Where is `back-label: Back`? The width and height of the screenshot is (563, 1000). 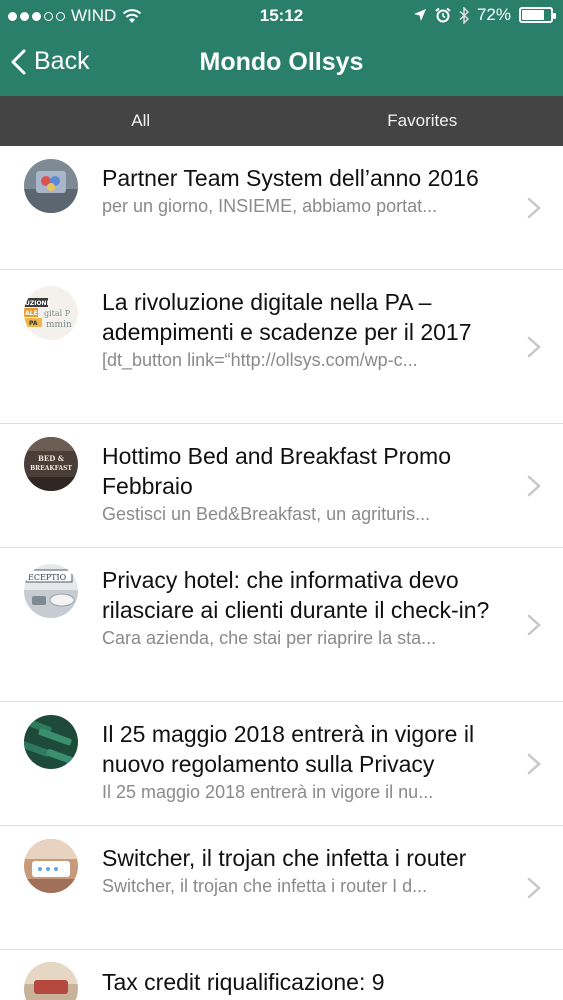 back-label: Back is located at coordinates (62, 61).